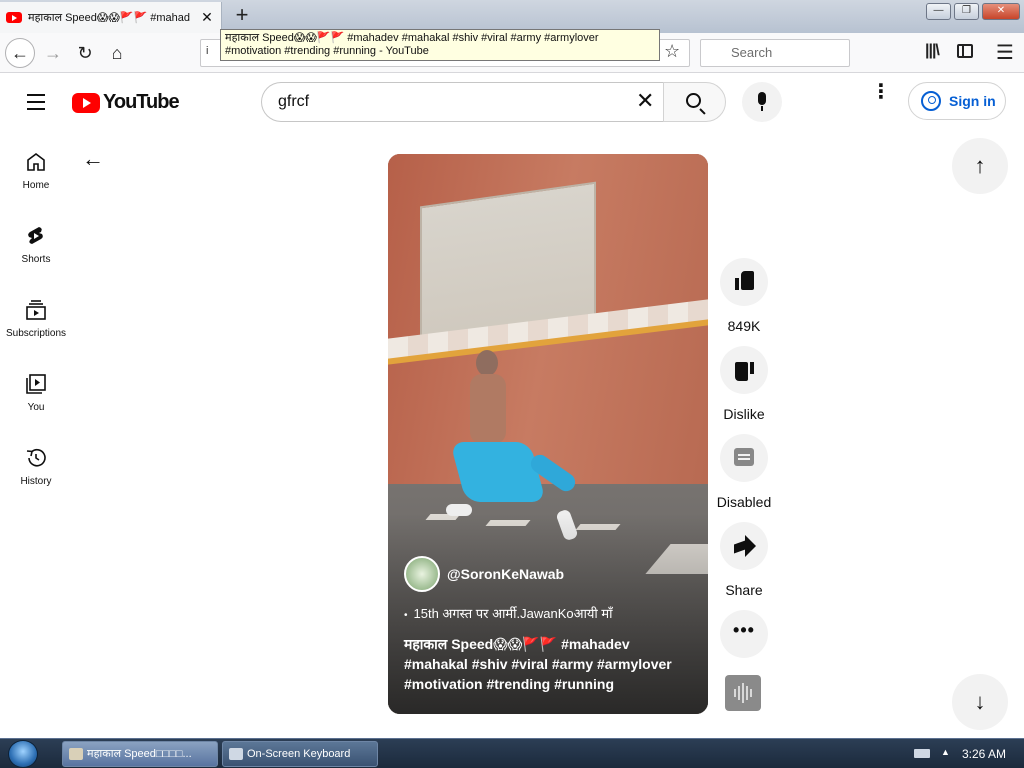 The width and height of the screenshot is (1024, 768). I want to click on guide-item-shorts: Shorts, so click(36, 244).